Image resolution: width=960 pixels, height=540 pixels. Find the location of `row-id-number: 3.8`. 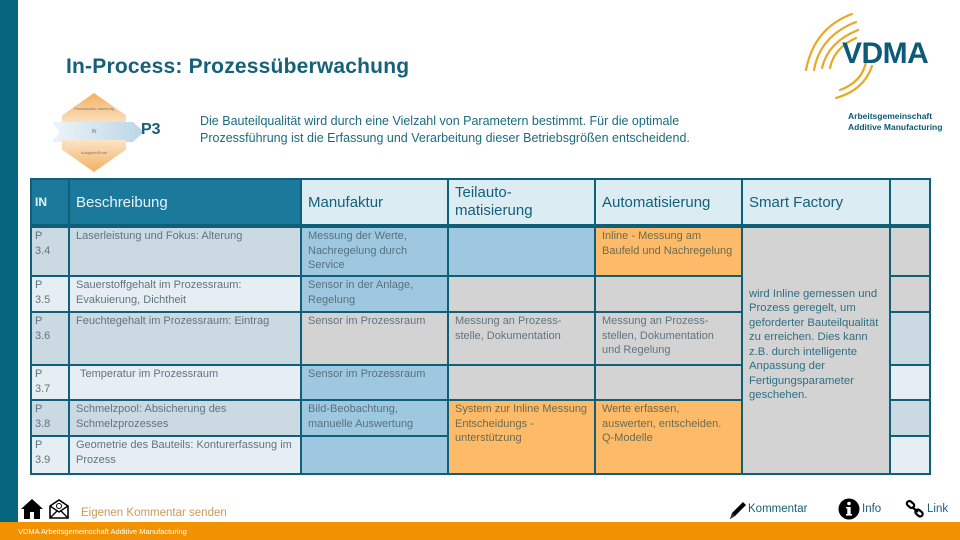

row-id-number: 3.8 is located at coordinates (43, 423).